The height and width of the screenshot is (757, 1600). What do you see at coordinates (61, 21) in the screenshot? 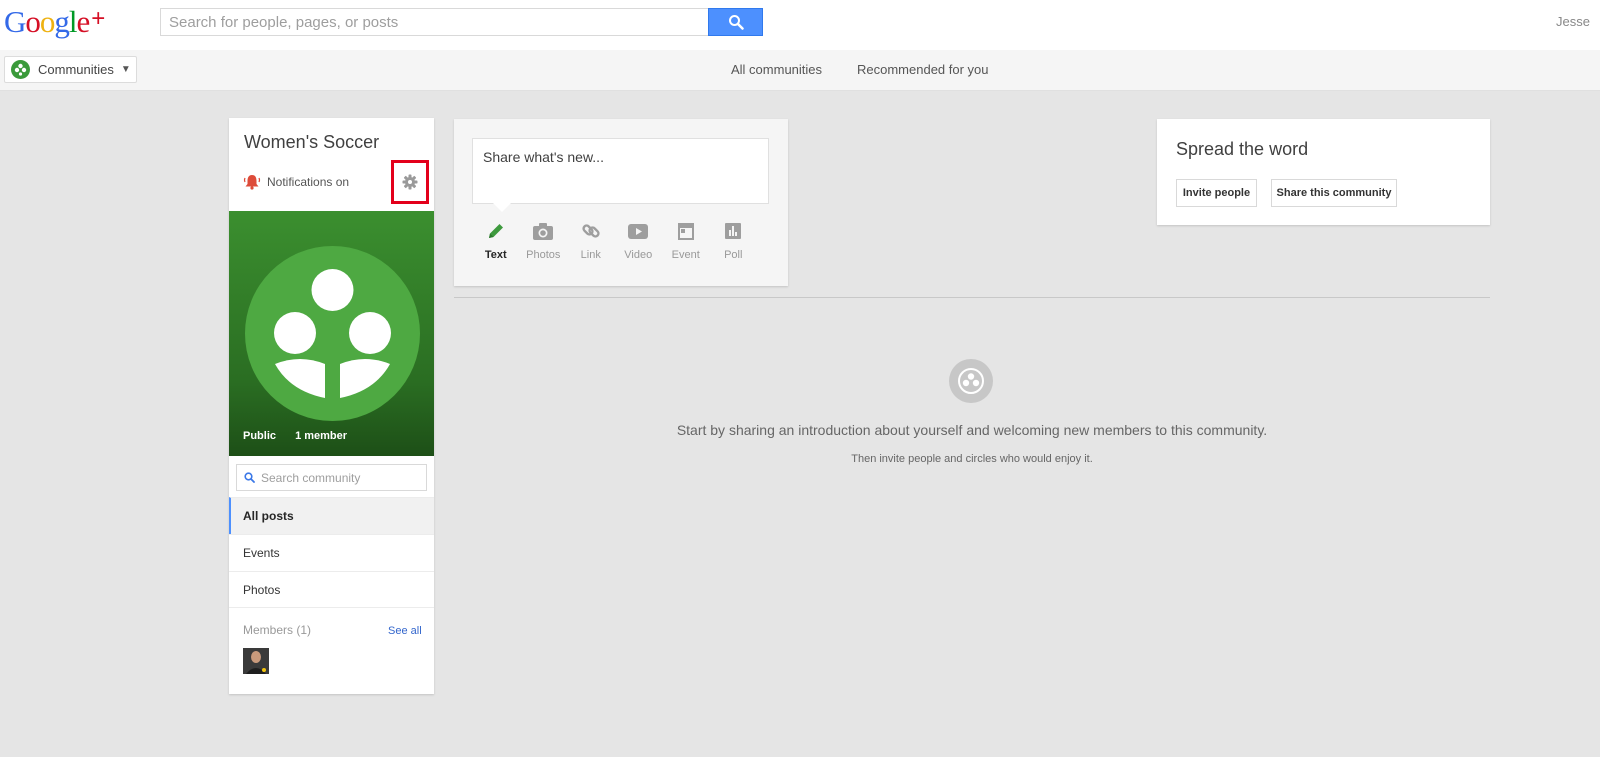
I see `logo-letter-g2: g` at bounding box center [61, 21].